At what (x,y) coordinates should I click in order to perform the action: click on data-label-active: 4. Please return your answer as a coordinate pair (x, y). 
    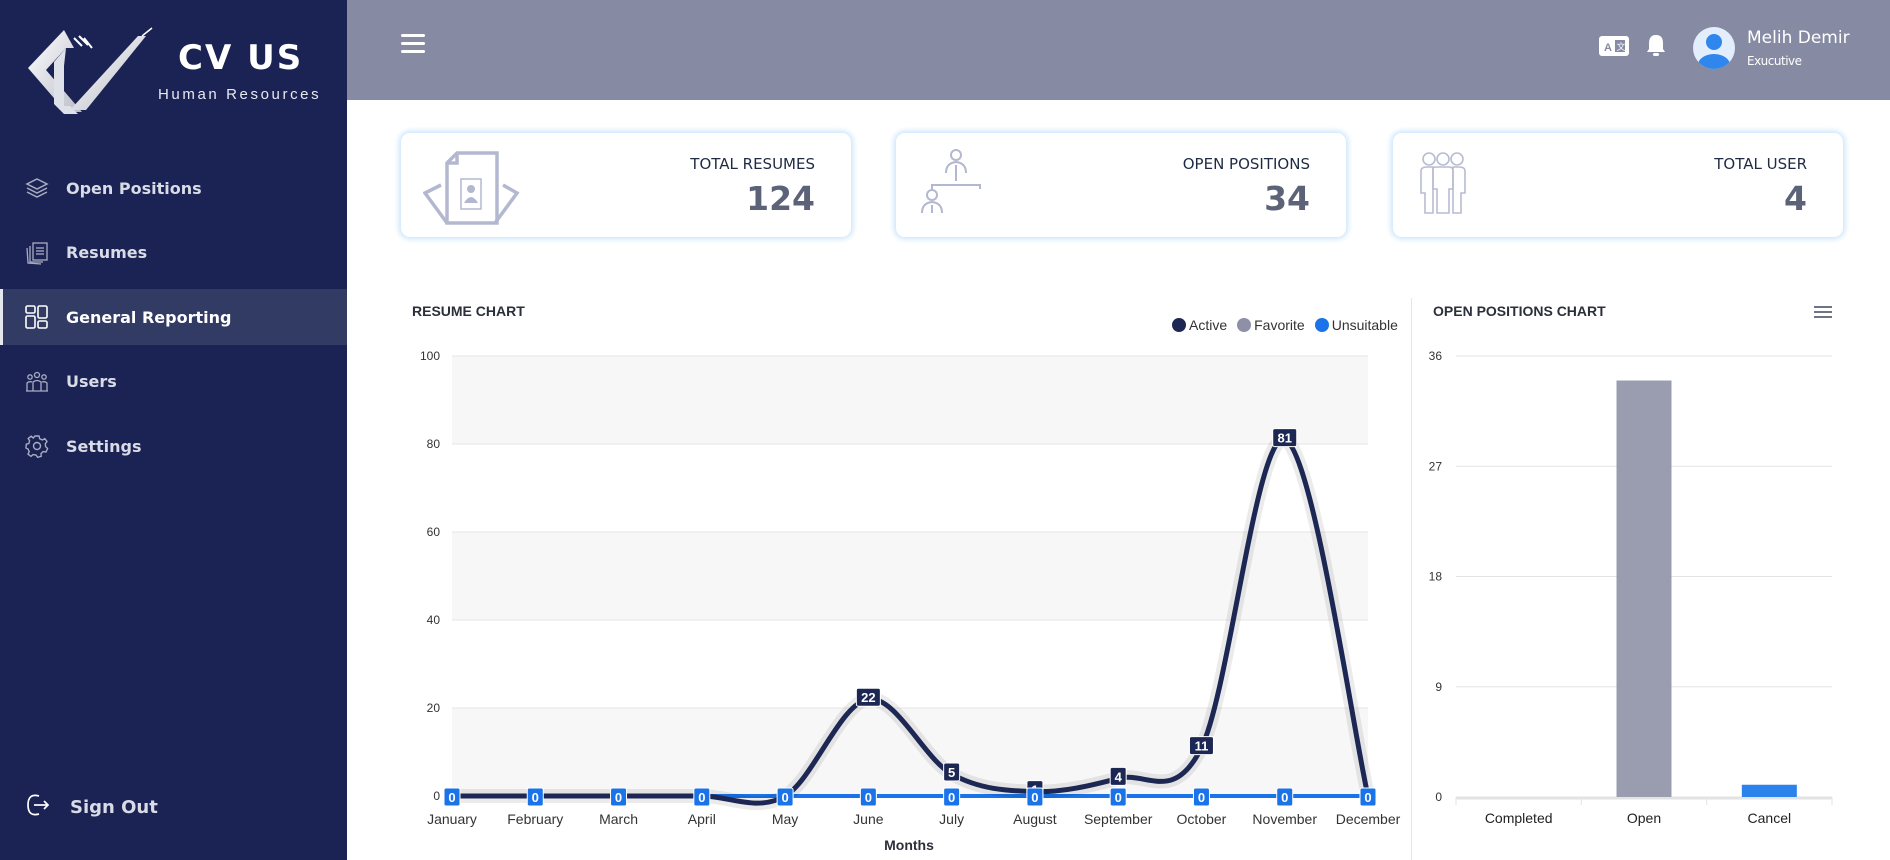
    Looking at the image, I should click on (1118, 776).